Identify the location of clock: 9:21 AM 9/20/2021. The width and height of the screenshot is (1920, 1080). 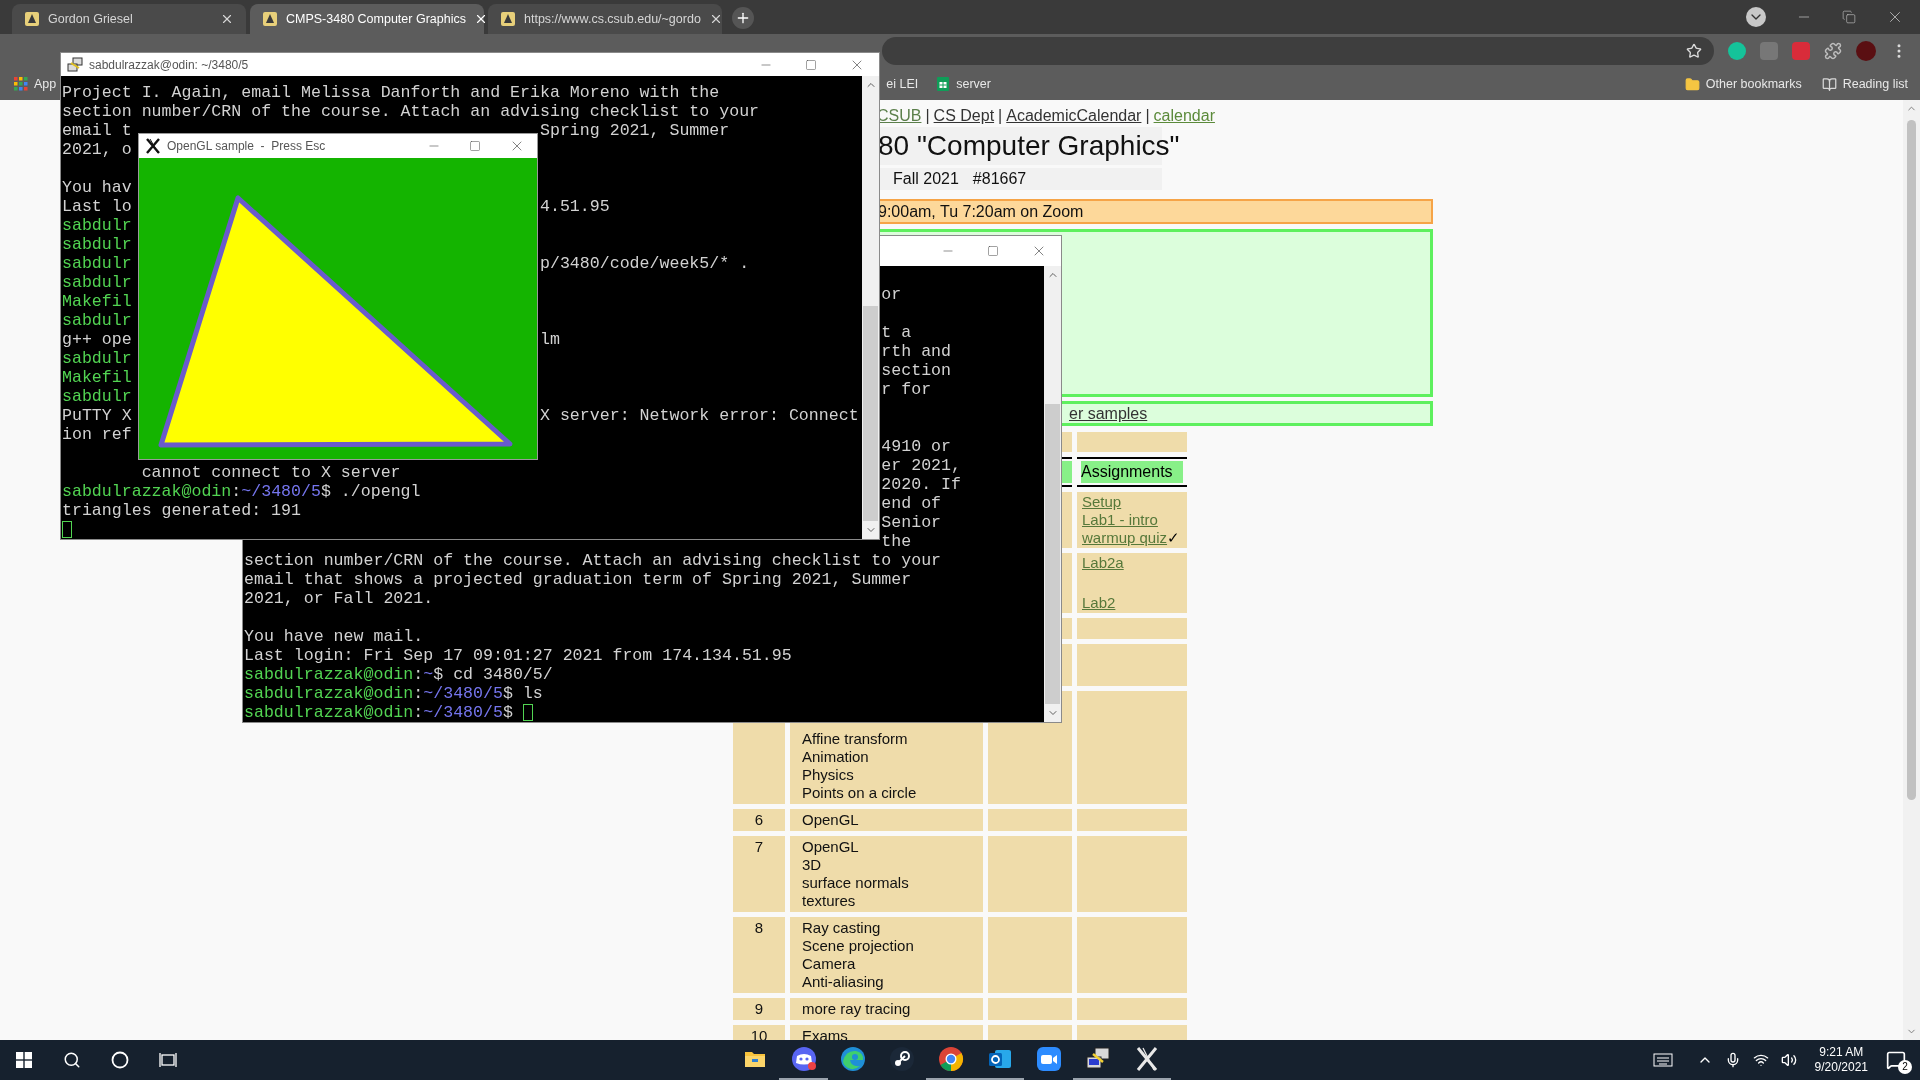
(1841, 1060).